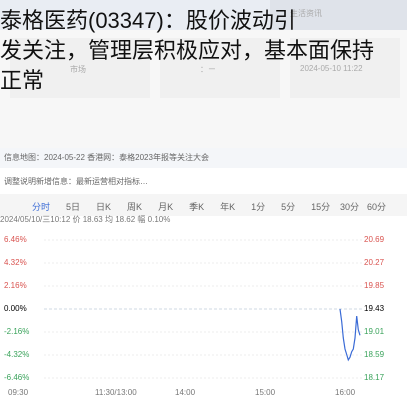 The width and height of the screenshot is (407, 405). What do you see at coordinates (265, 392) in the screenshot?
I see `x-time-label: 15:00` at bounding box center [265, 392].